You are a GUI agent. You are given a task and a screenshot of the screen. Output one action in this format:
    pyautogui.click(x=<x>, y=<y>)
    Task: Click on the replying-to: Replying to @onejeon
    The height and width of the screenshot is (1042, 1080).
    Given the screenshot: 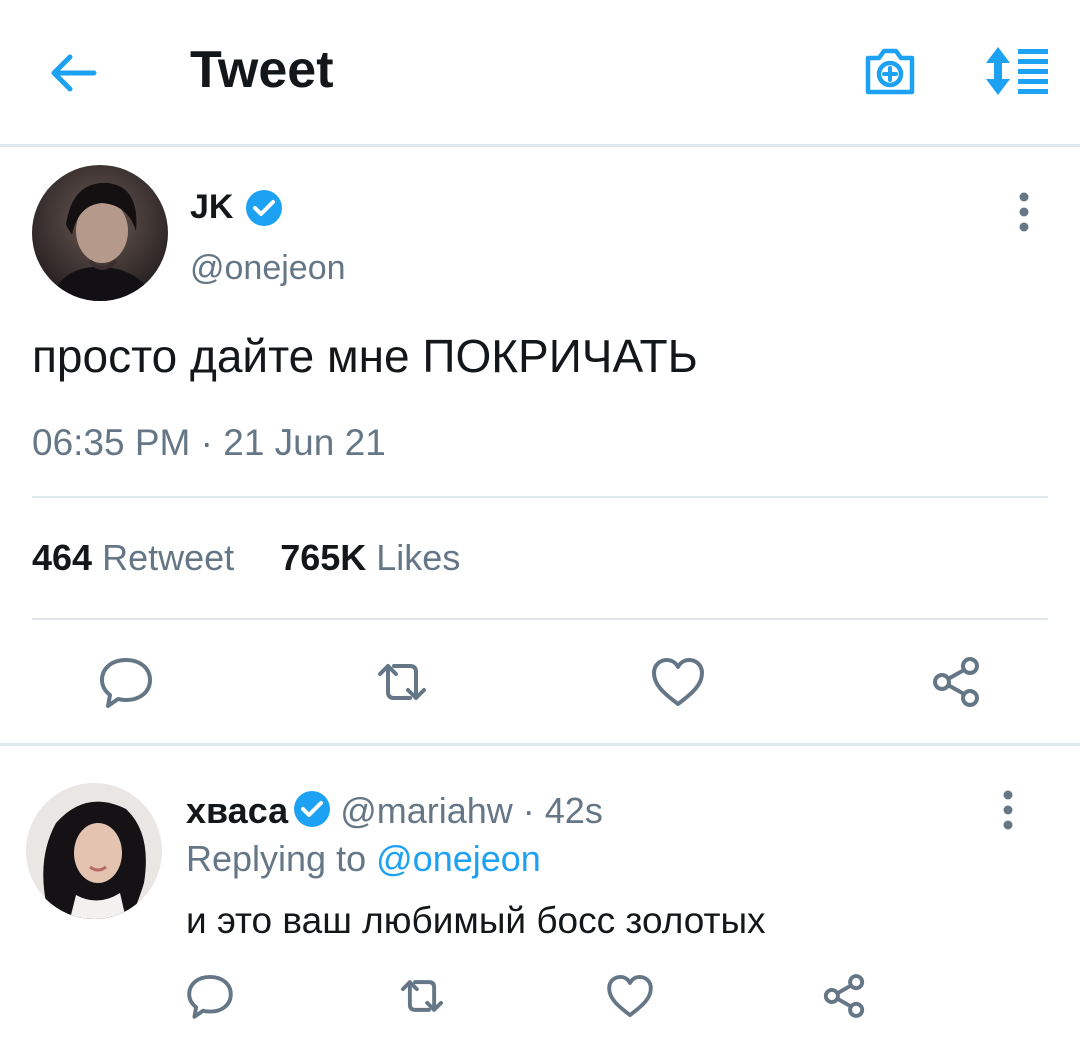 What is the action you would take?
    pyautogui.click(x=363, y=859)
    